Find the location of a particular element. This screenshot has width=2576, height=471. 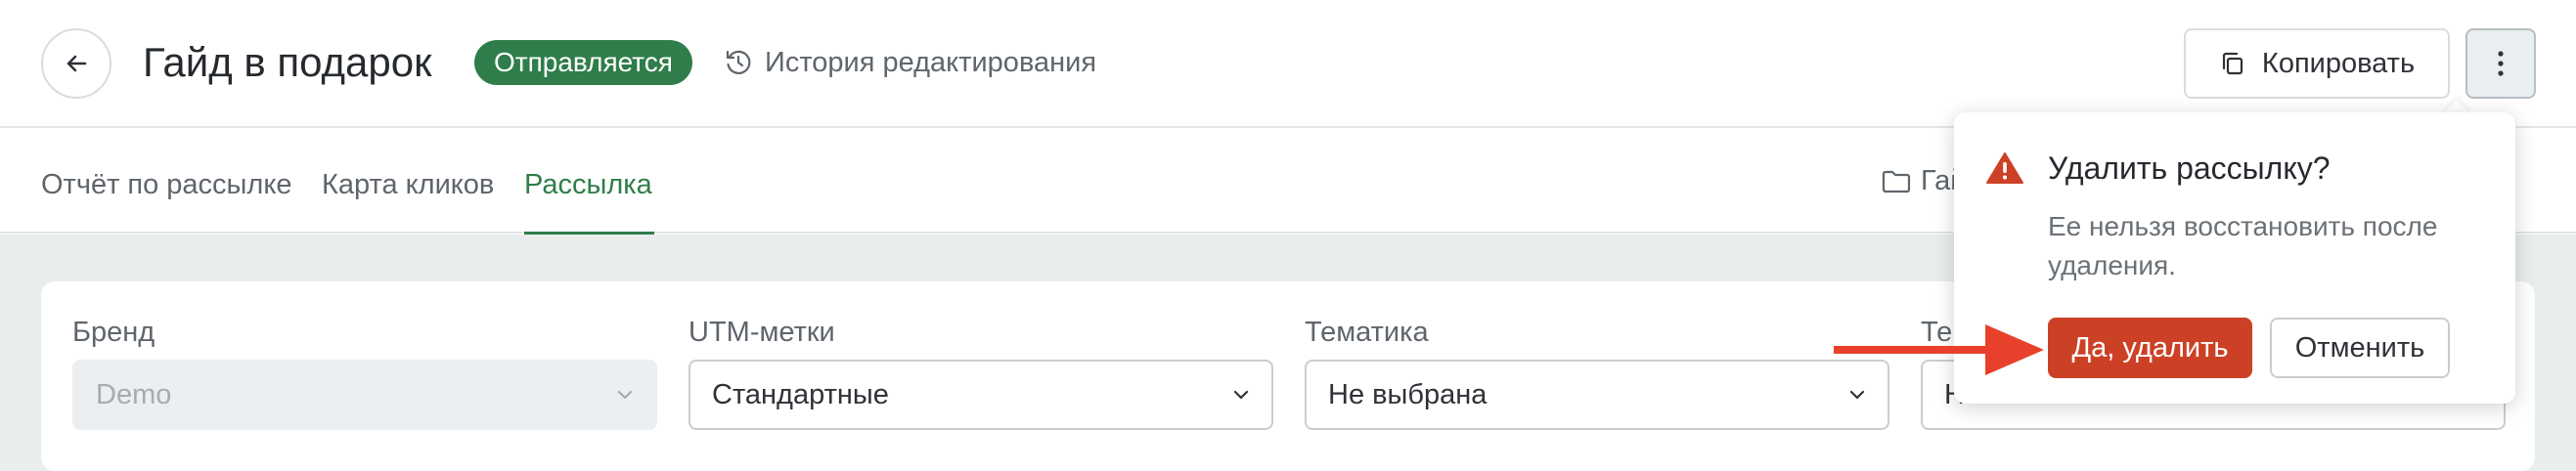

utm-label: UTM-метки is located at coordinates (762, 332).